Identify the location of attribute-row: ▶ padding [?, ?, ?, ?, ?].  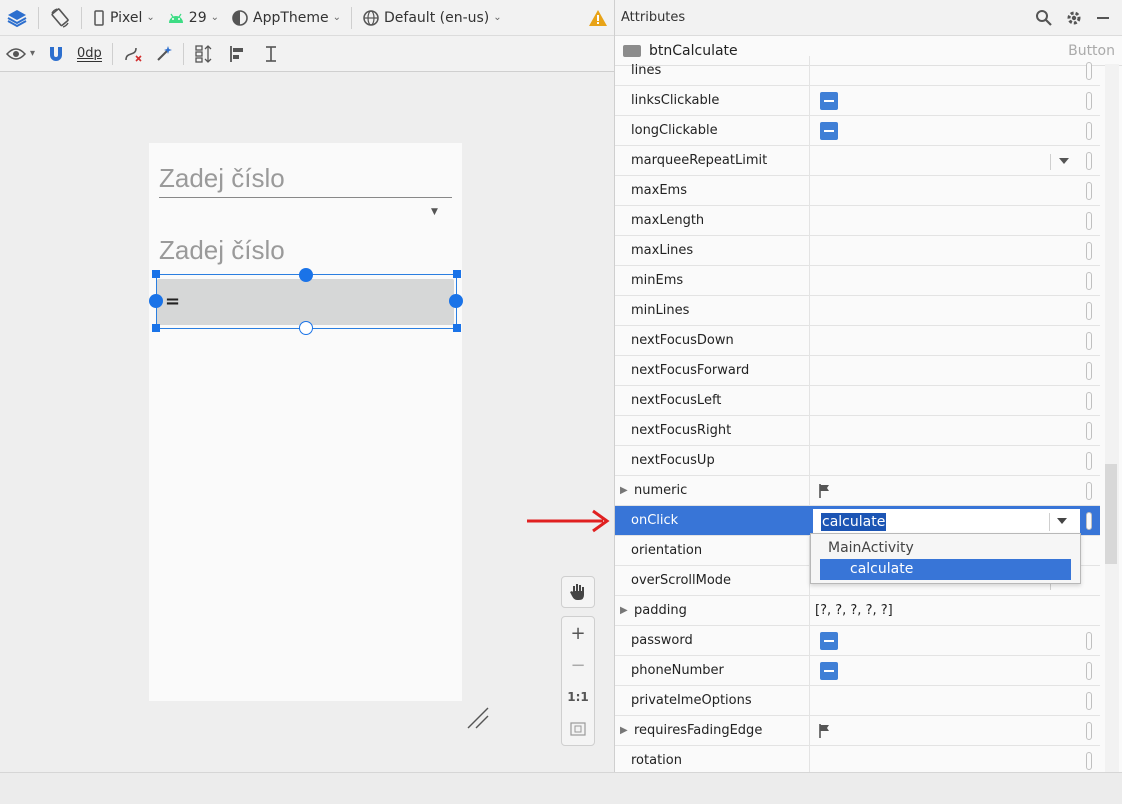
(857, 611).